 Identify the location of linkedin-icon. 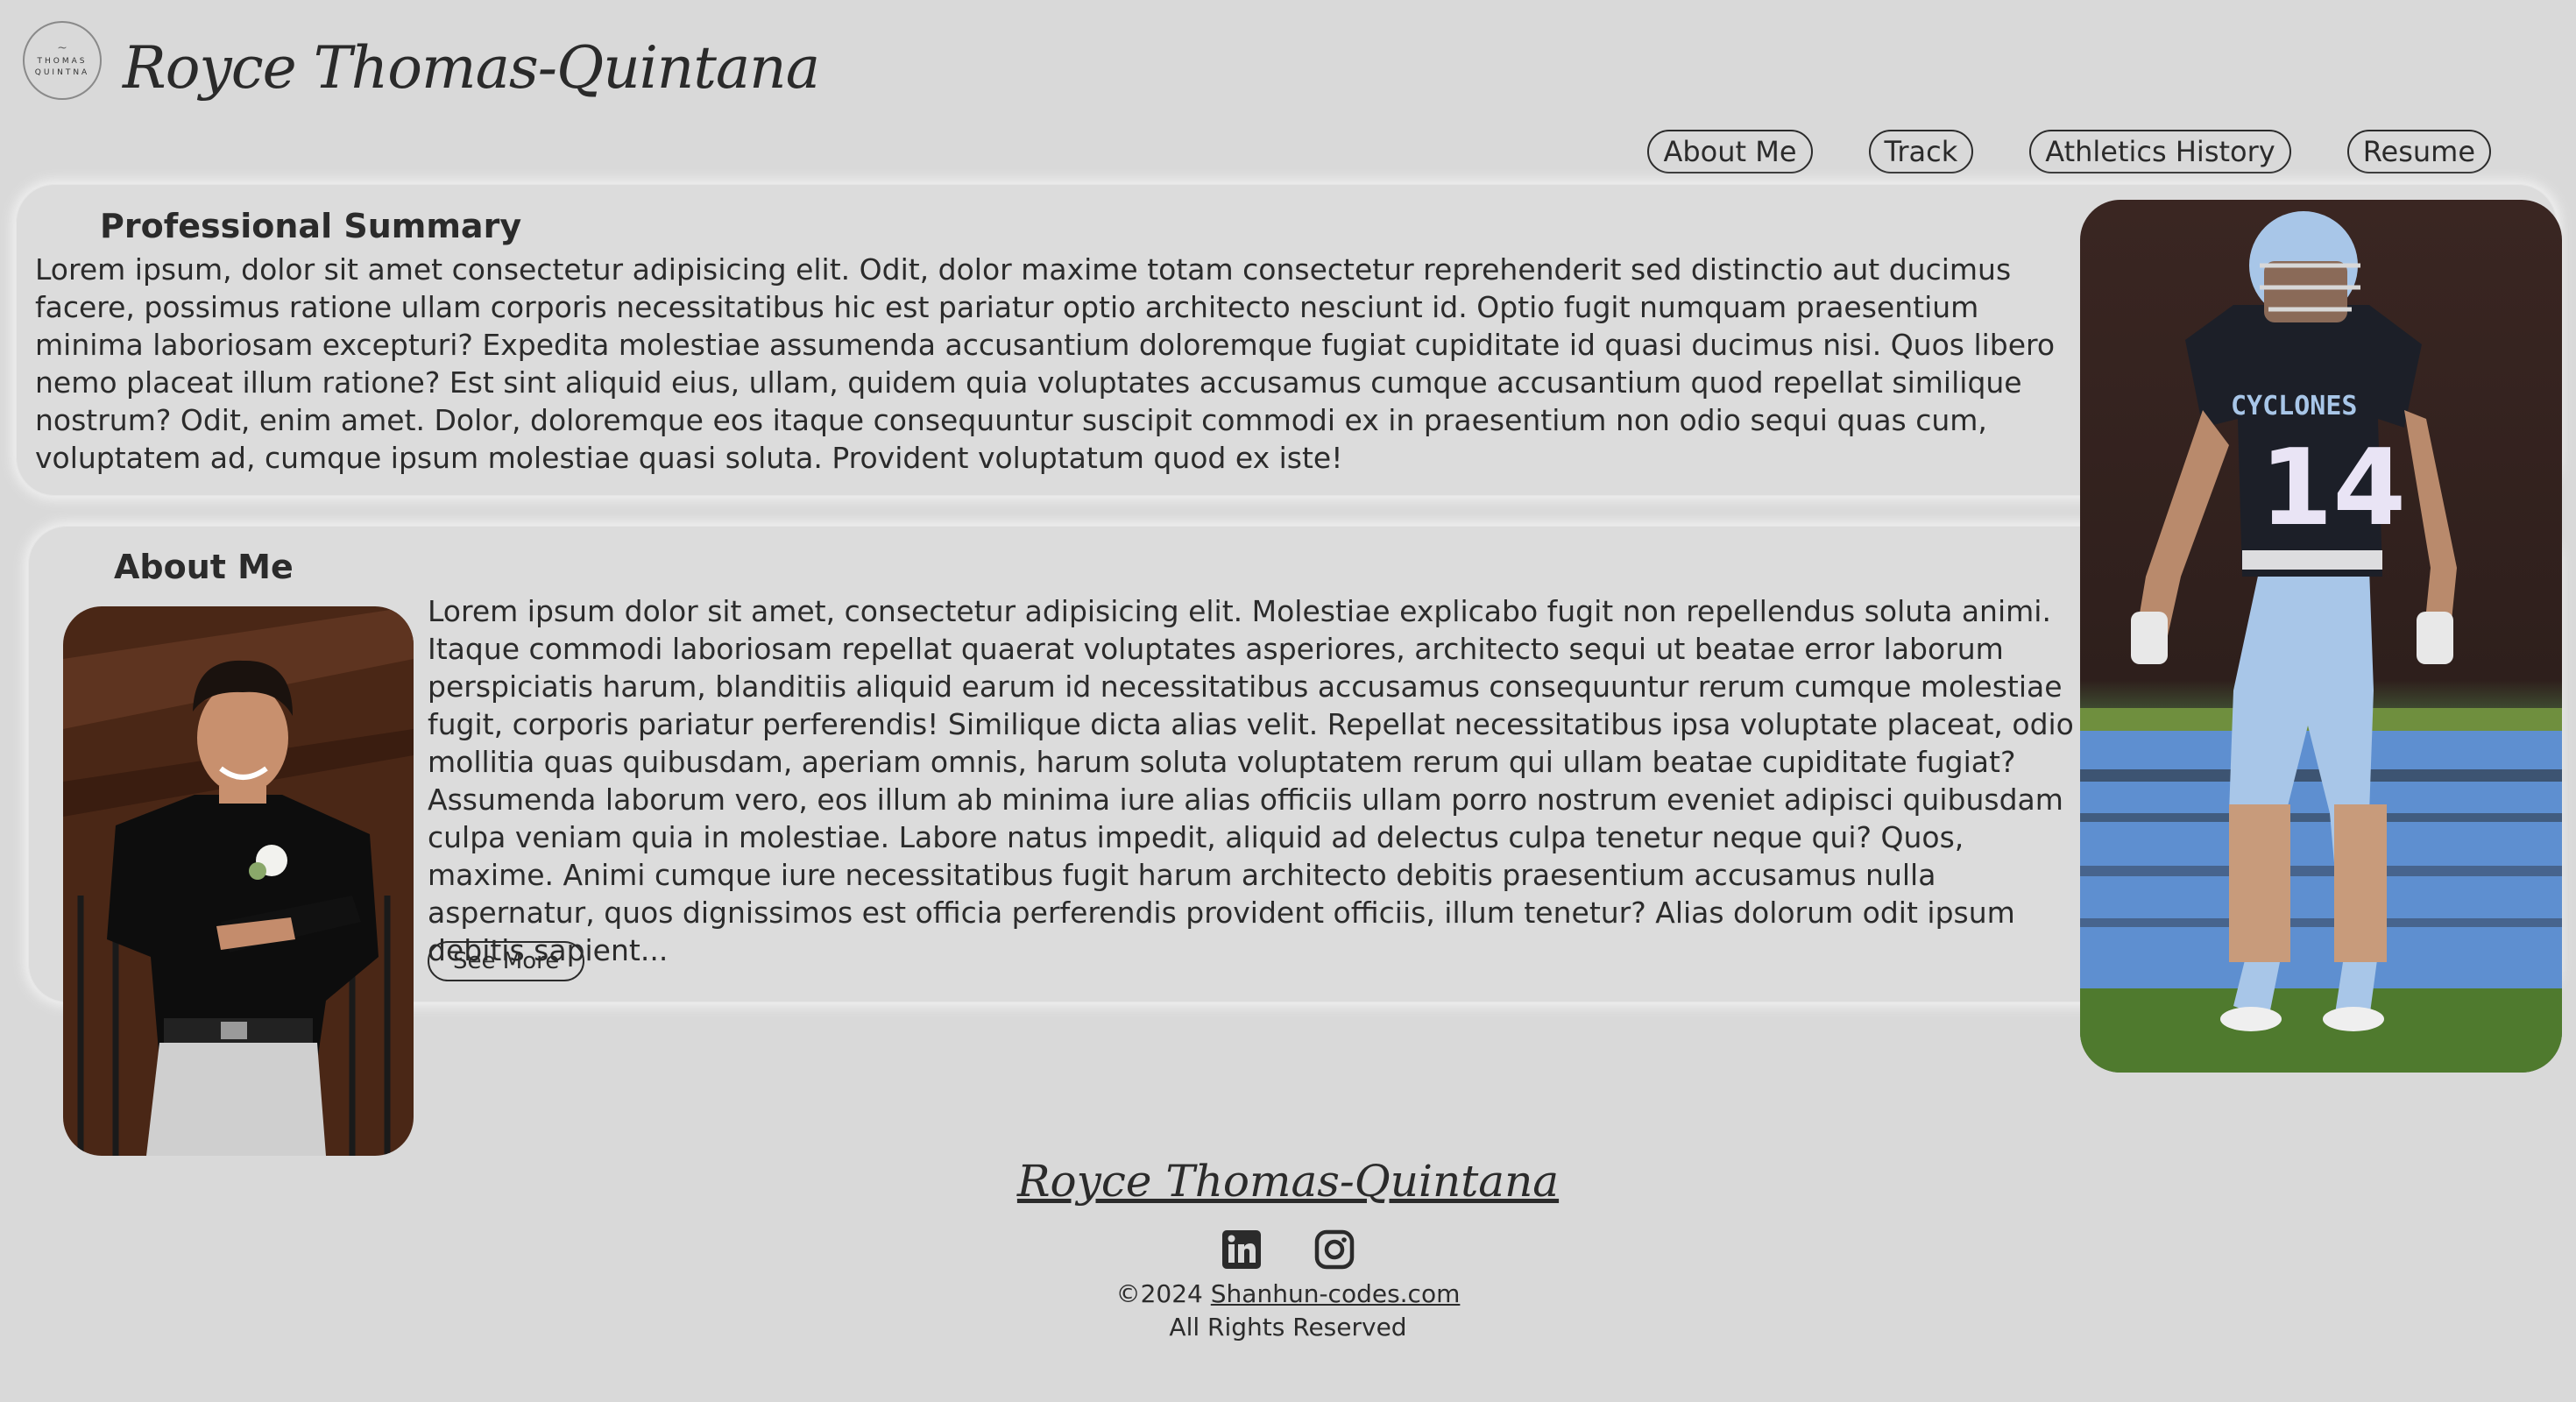
(1241, 1249).